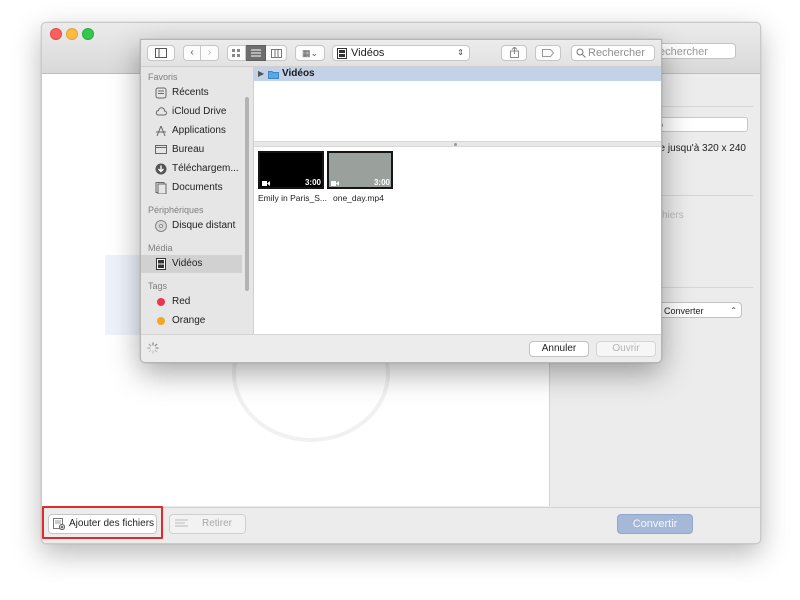 This screenshot has width=800, height=600. I want to click on sidebar-section-favorites: Favoris, so click(163, 77).